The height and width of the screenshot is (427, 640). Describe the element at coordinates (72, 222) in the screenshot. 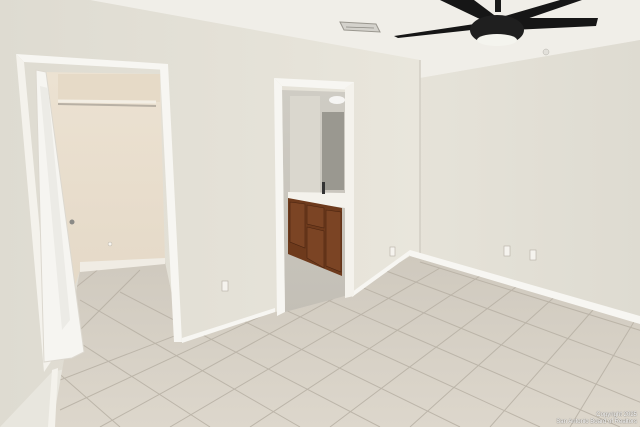

I see `closet-door-knob` at that location.